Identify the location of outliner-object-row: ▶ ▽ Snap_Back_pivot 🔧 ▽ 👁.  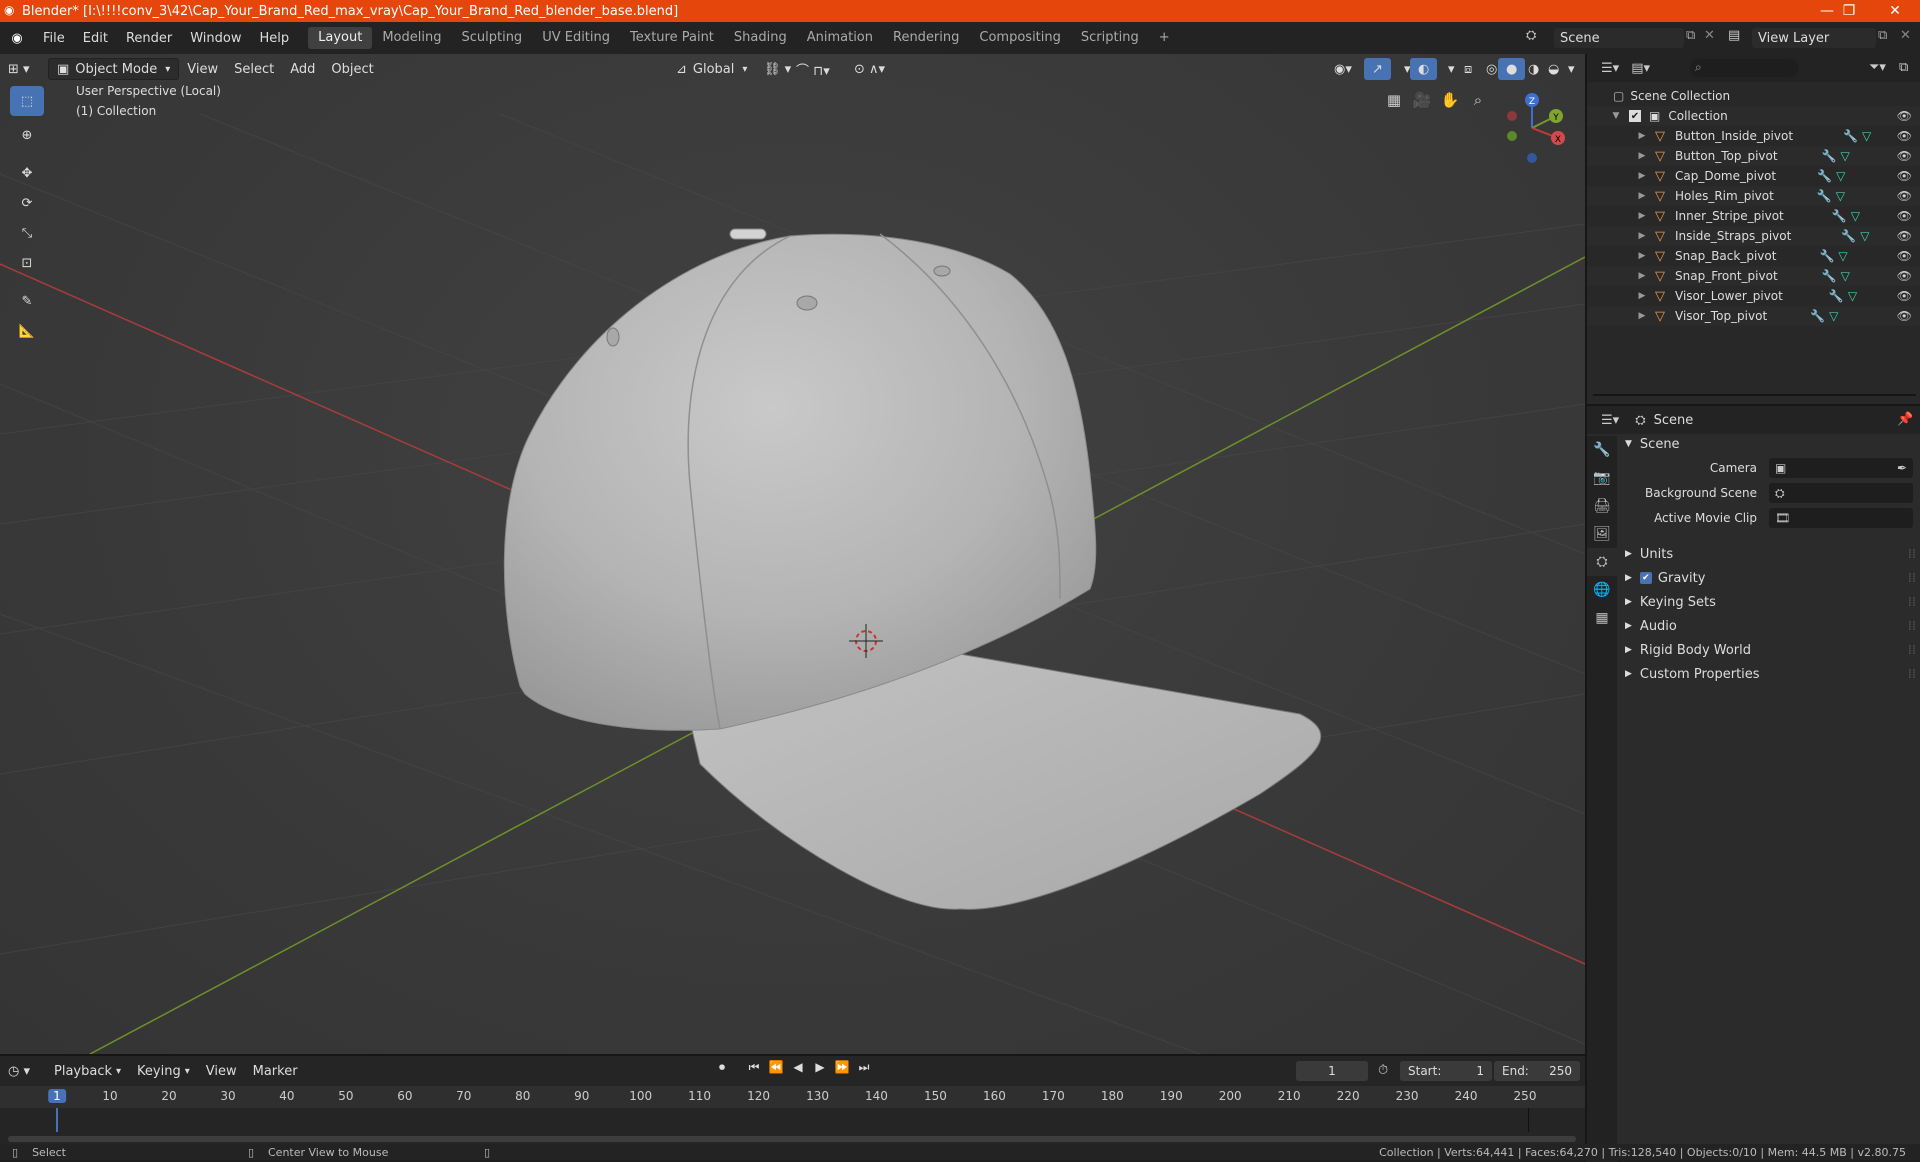
(1753, 256).